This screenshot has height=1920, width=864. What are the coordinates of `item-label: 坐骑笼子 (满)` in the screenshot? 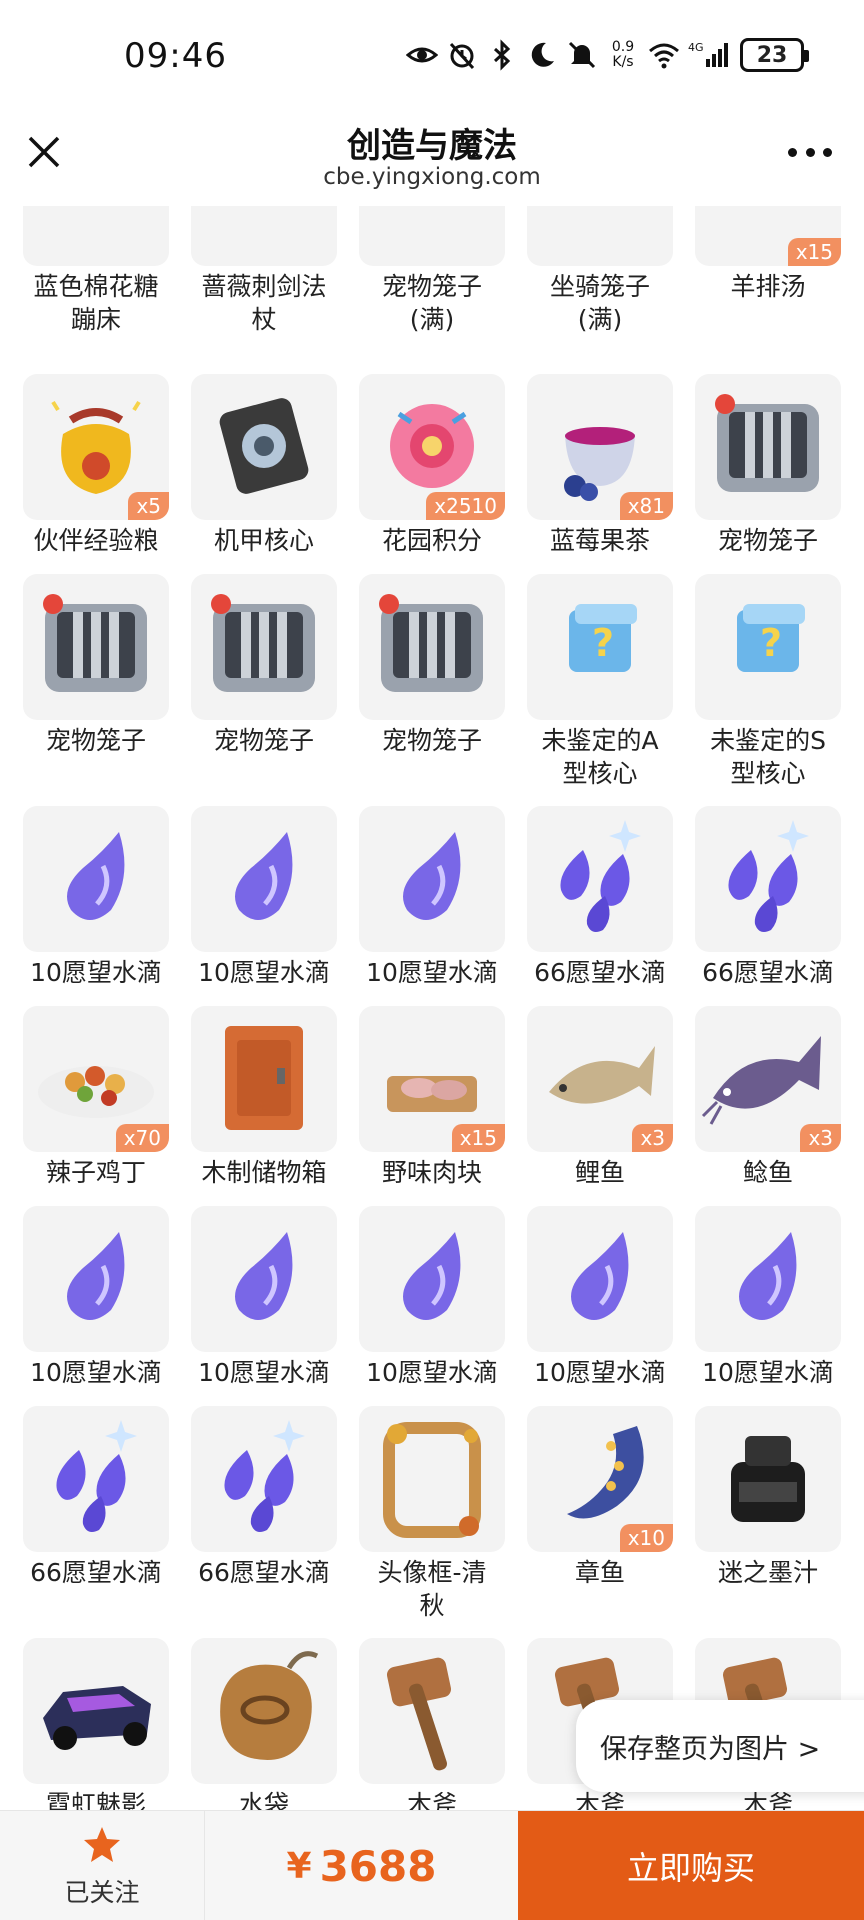 It's located at (599, 303).